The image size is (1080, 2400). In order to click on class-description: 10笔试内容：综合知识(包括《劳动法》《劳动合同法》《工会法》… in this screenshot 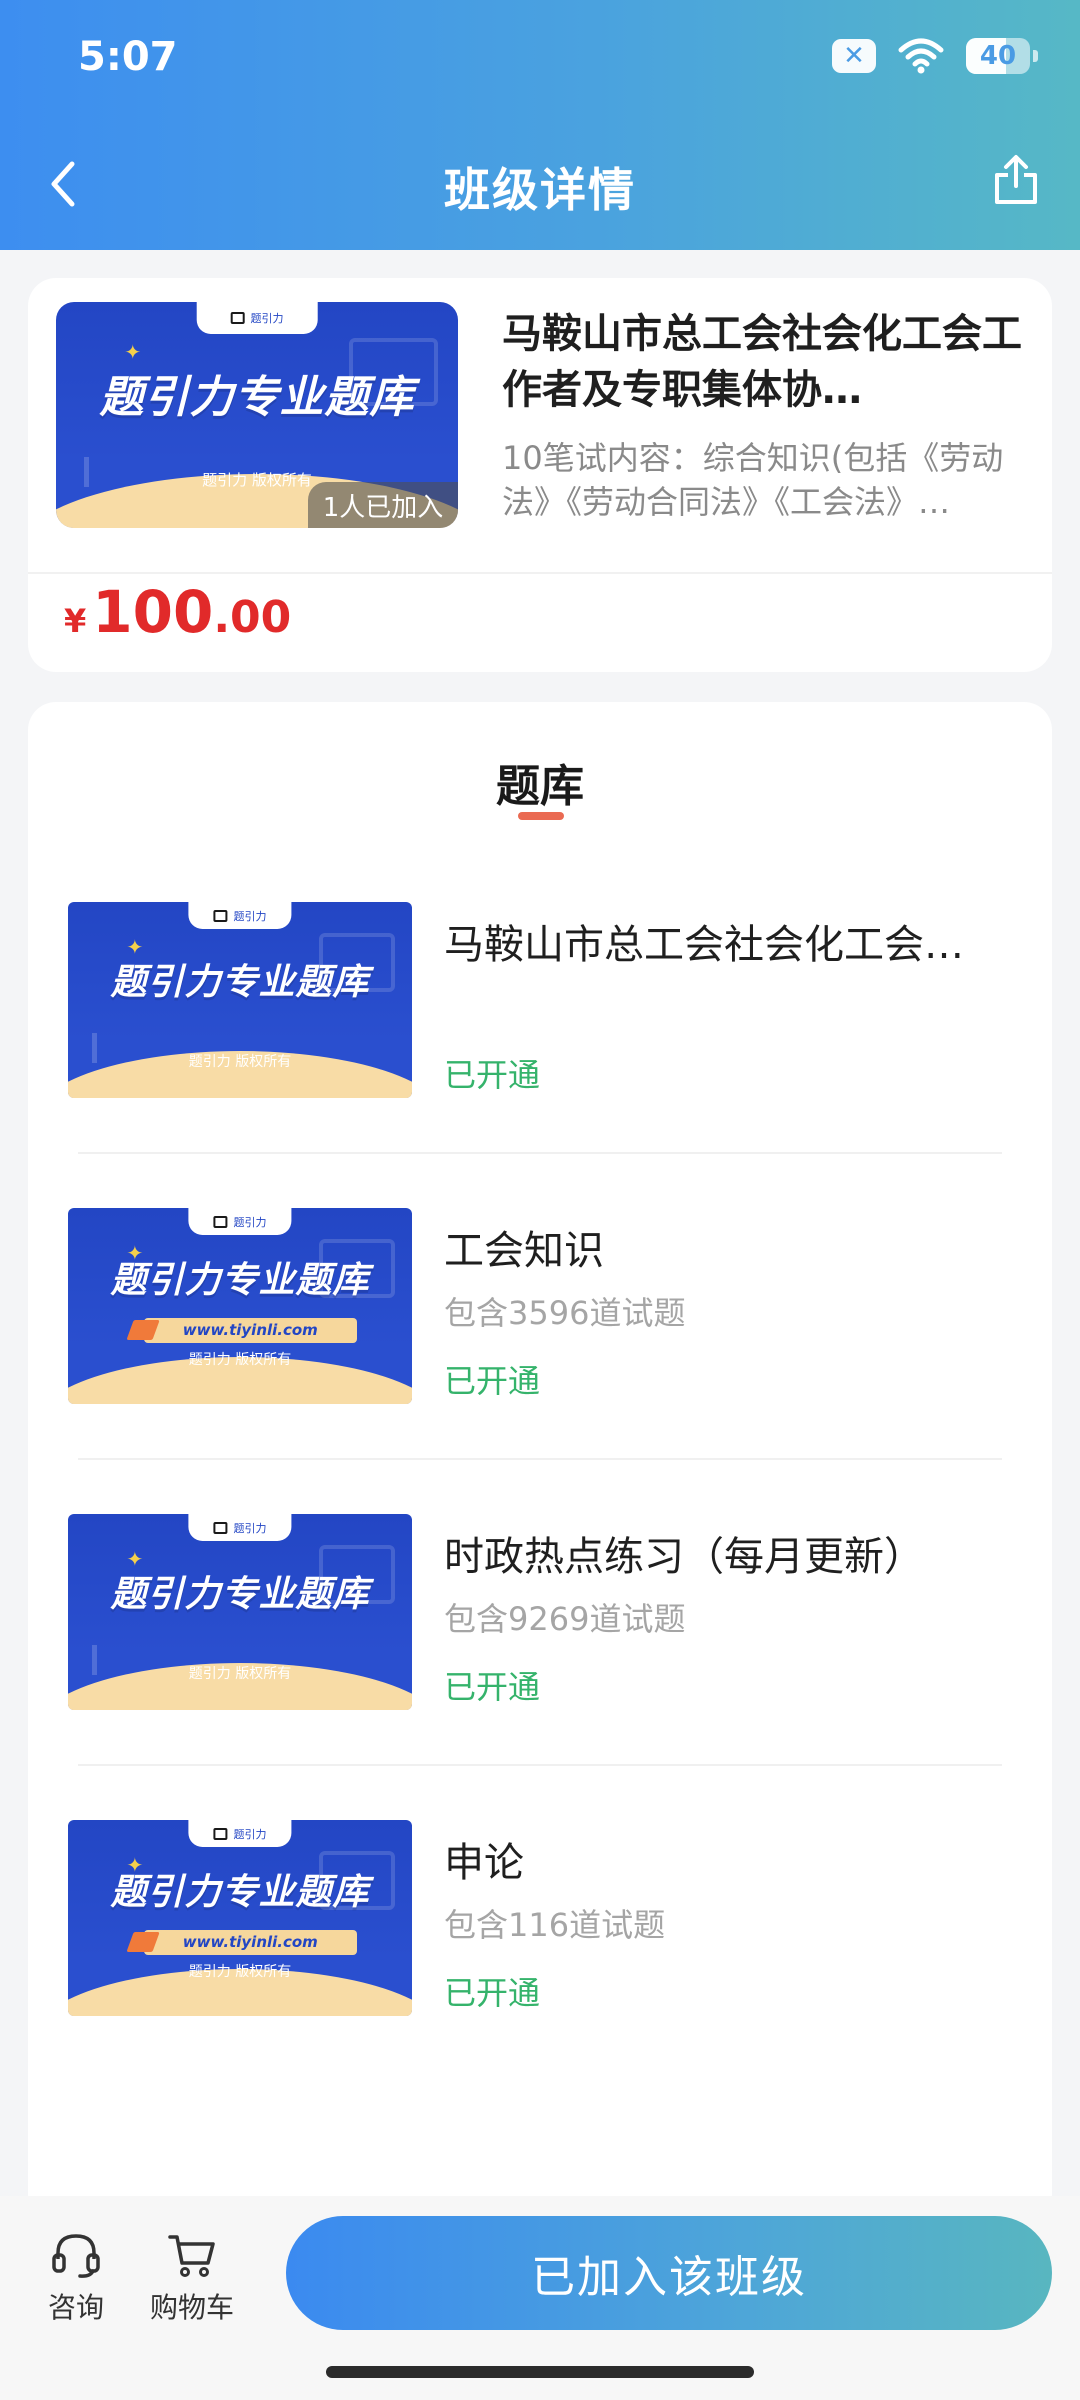, I will do `click(753, 480)`.